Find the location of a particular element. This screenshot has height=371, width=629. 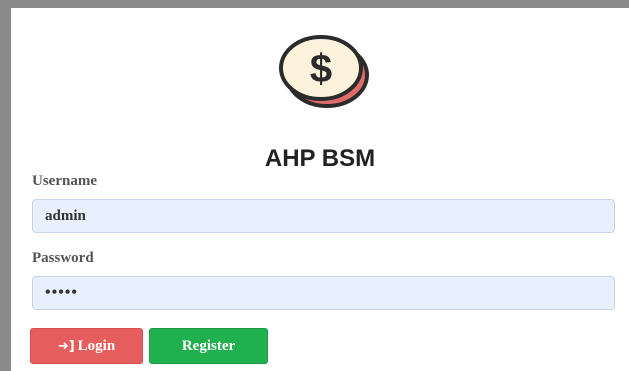

password-input: ••••• is located at coordinates (323, 293).